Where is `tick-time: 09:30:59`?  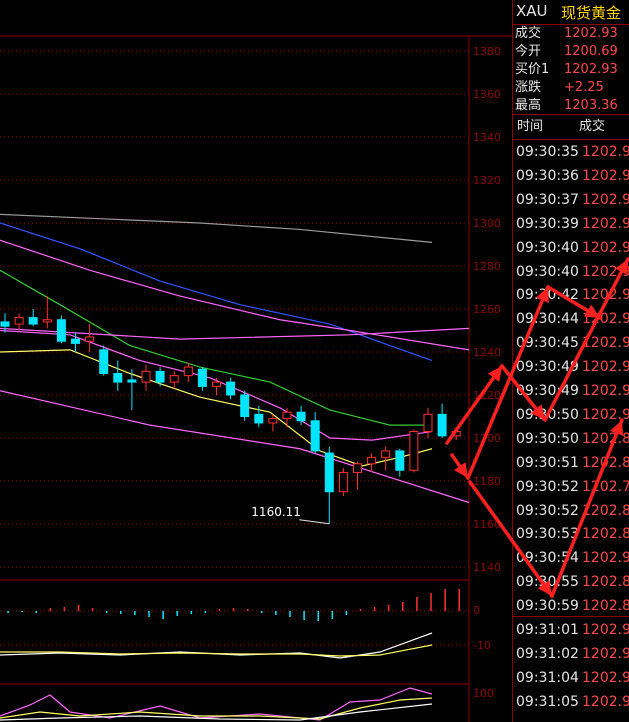
tick-time: 09:30:59 is located at coordinates (547, 606).